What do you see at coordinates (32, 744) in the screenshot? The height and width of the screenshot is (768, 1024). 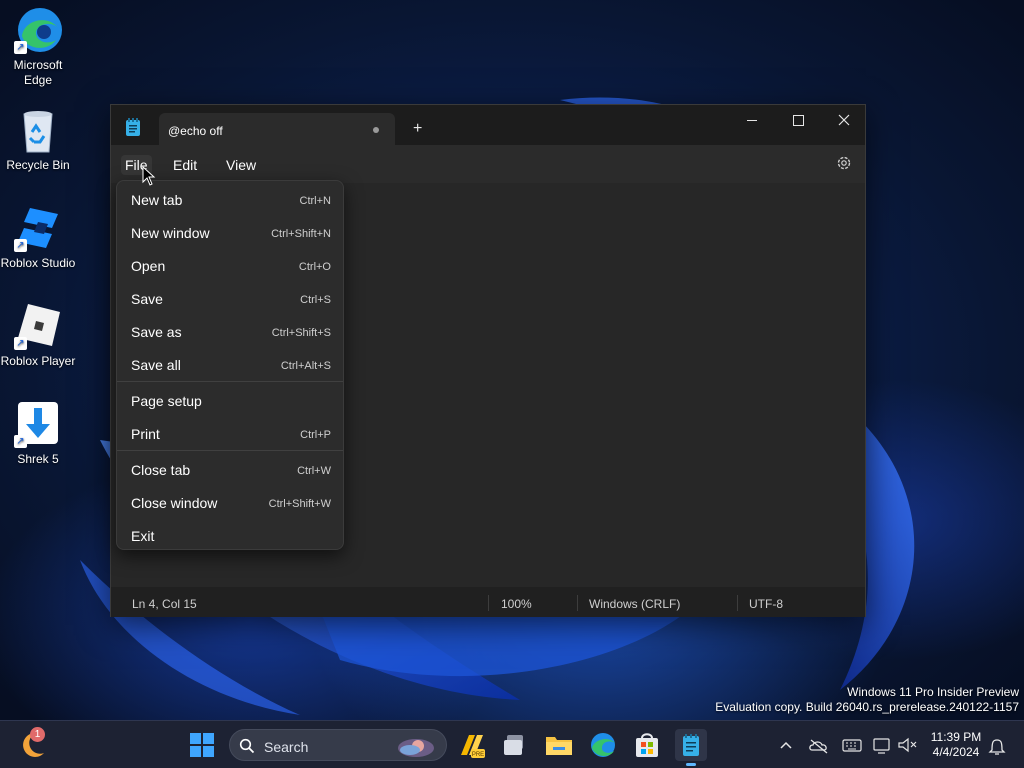 I see `weather-widget-button: 1` at bounding box center [32, 744].